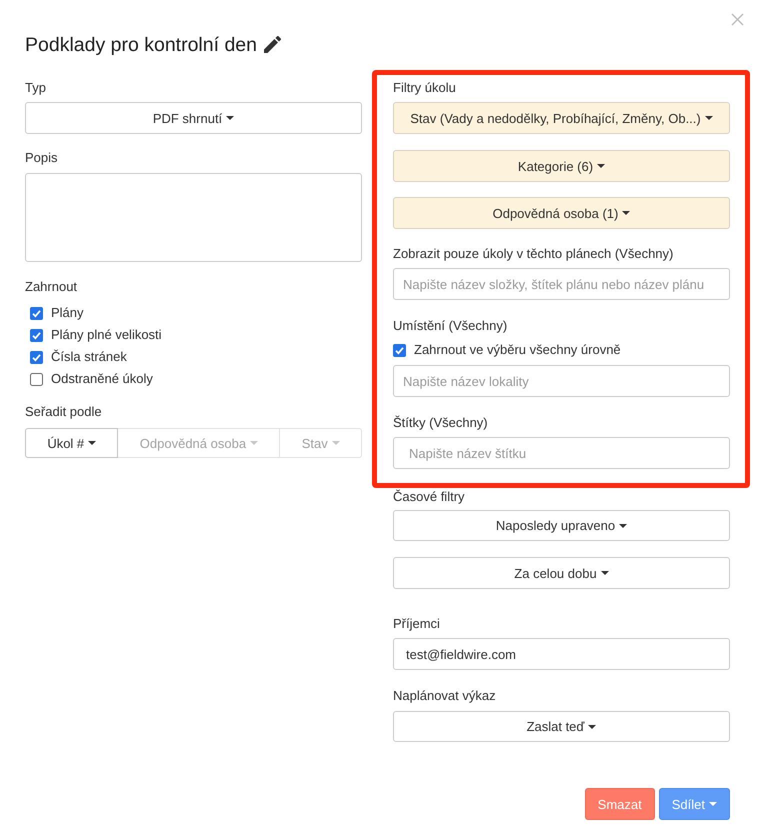  What do you see at coordinates (561, 453) in the screenshot?
I see `tags-search-field: Napište název štítku` at bounding box center [561, 453].